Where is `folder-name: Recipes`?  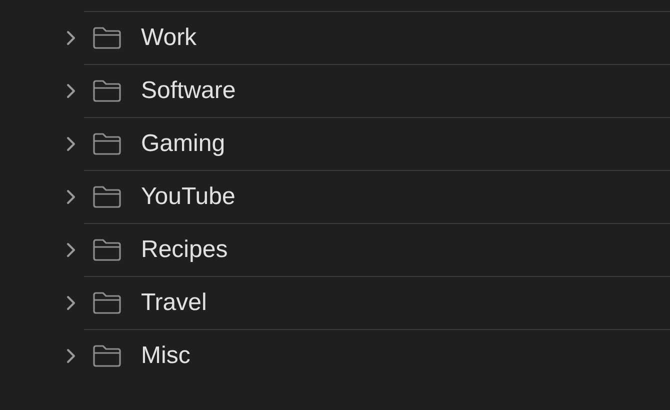
folder-name: Recipes is located at coordinates (184, 250).